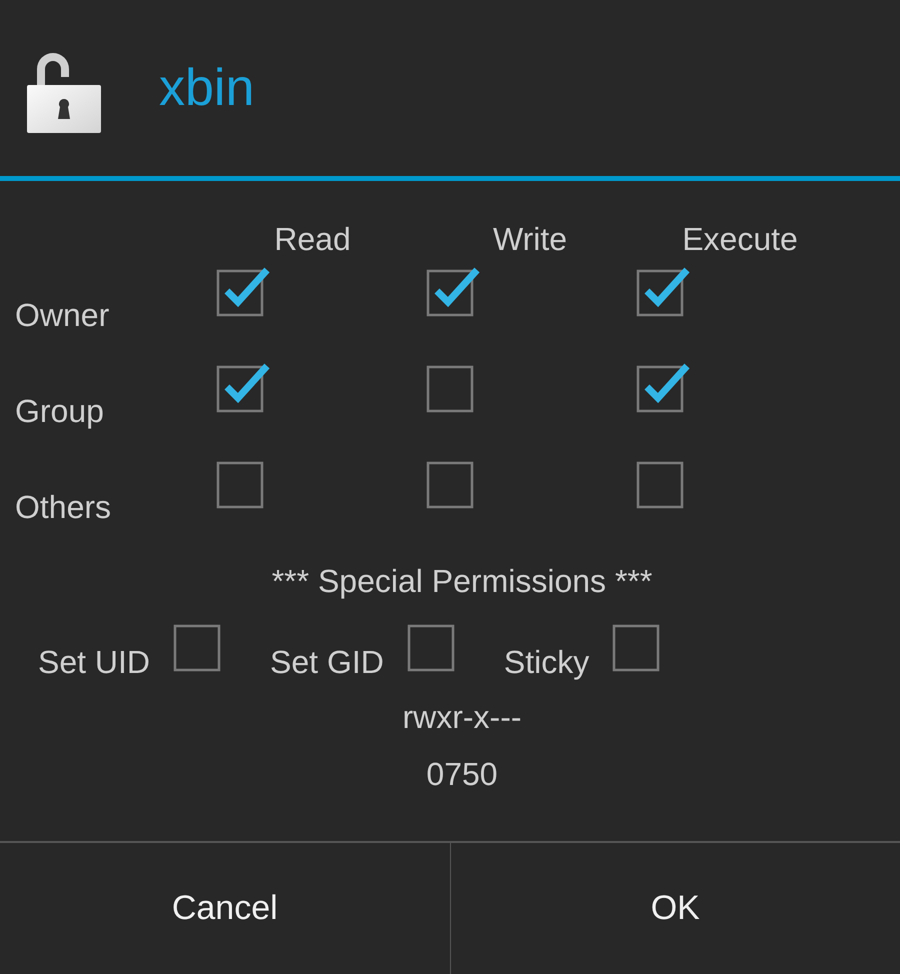  What do you see at coordinates (675, 908) in the screenshot?
I see `ok-button: OK` at bounding box center [675, 908].